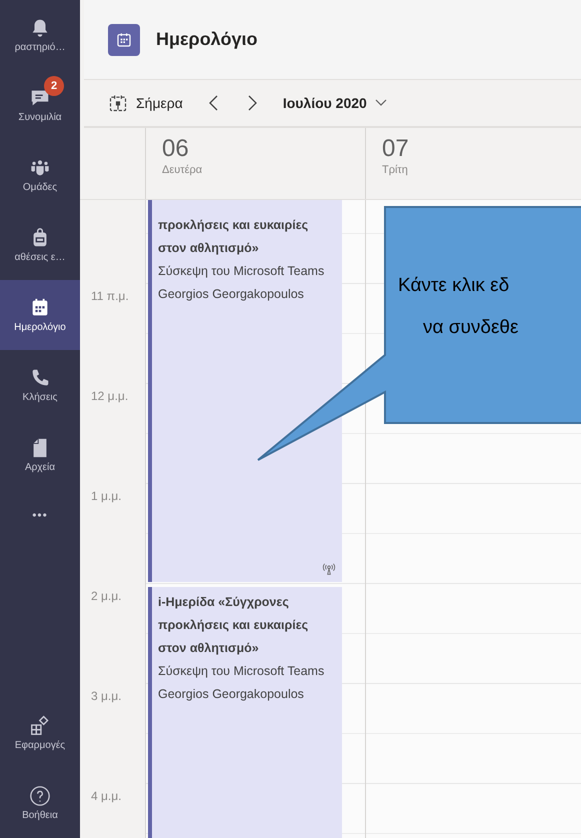 This screenshot has width=581, height=838. I want to click on weekday-label: Τρίτη, so click(395, 170).